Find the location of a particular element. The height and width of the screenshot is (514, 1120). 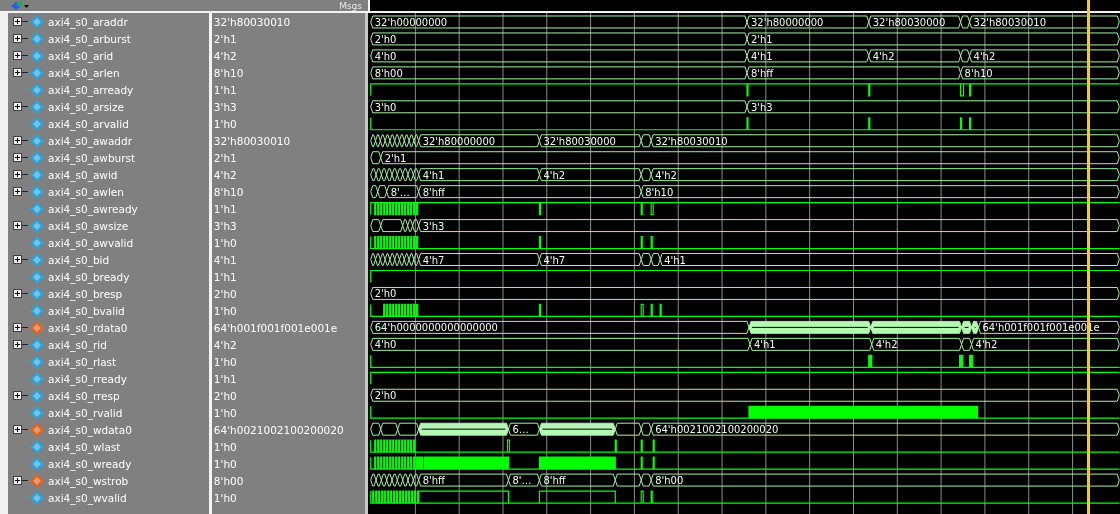

signal-name: axi4_s0_wready is located at coordinates (90, 463).